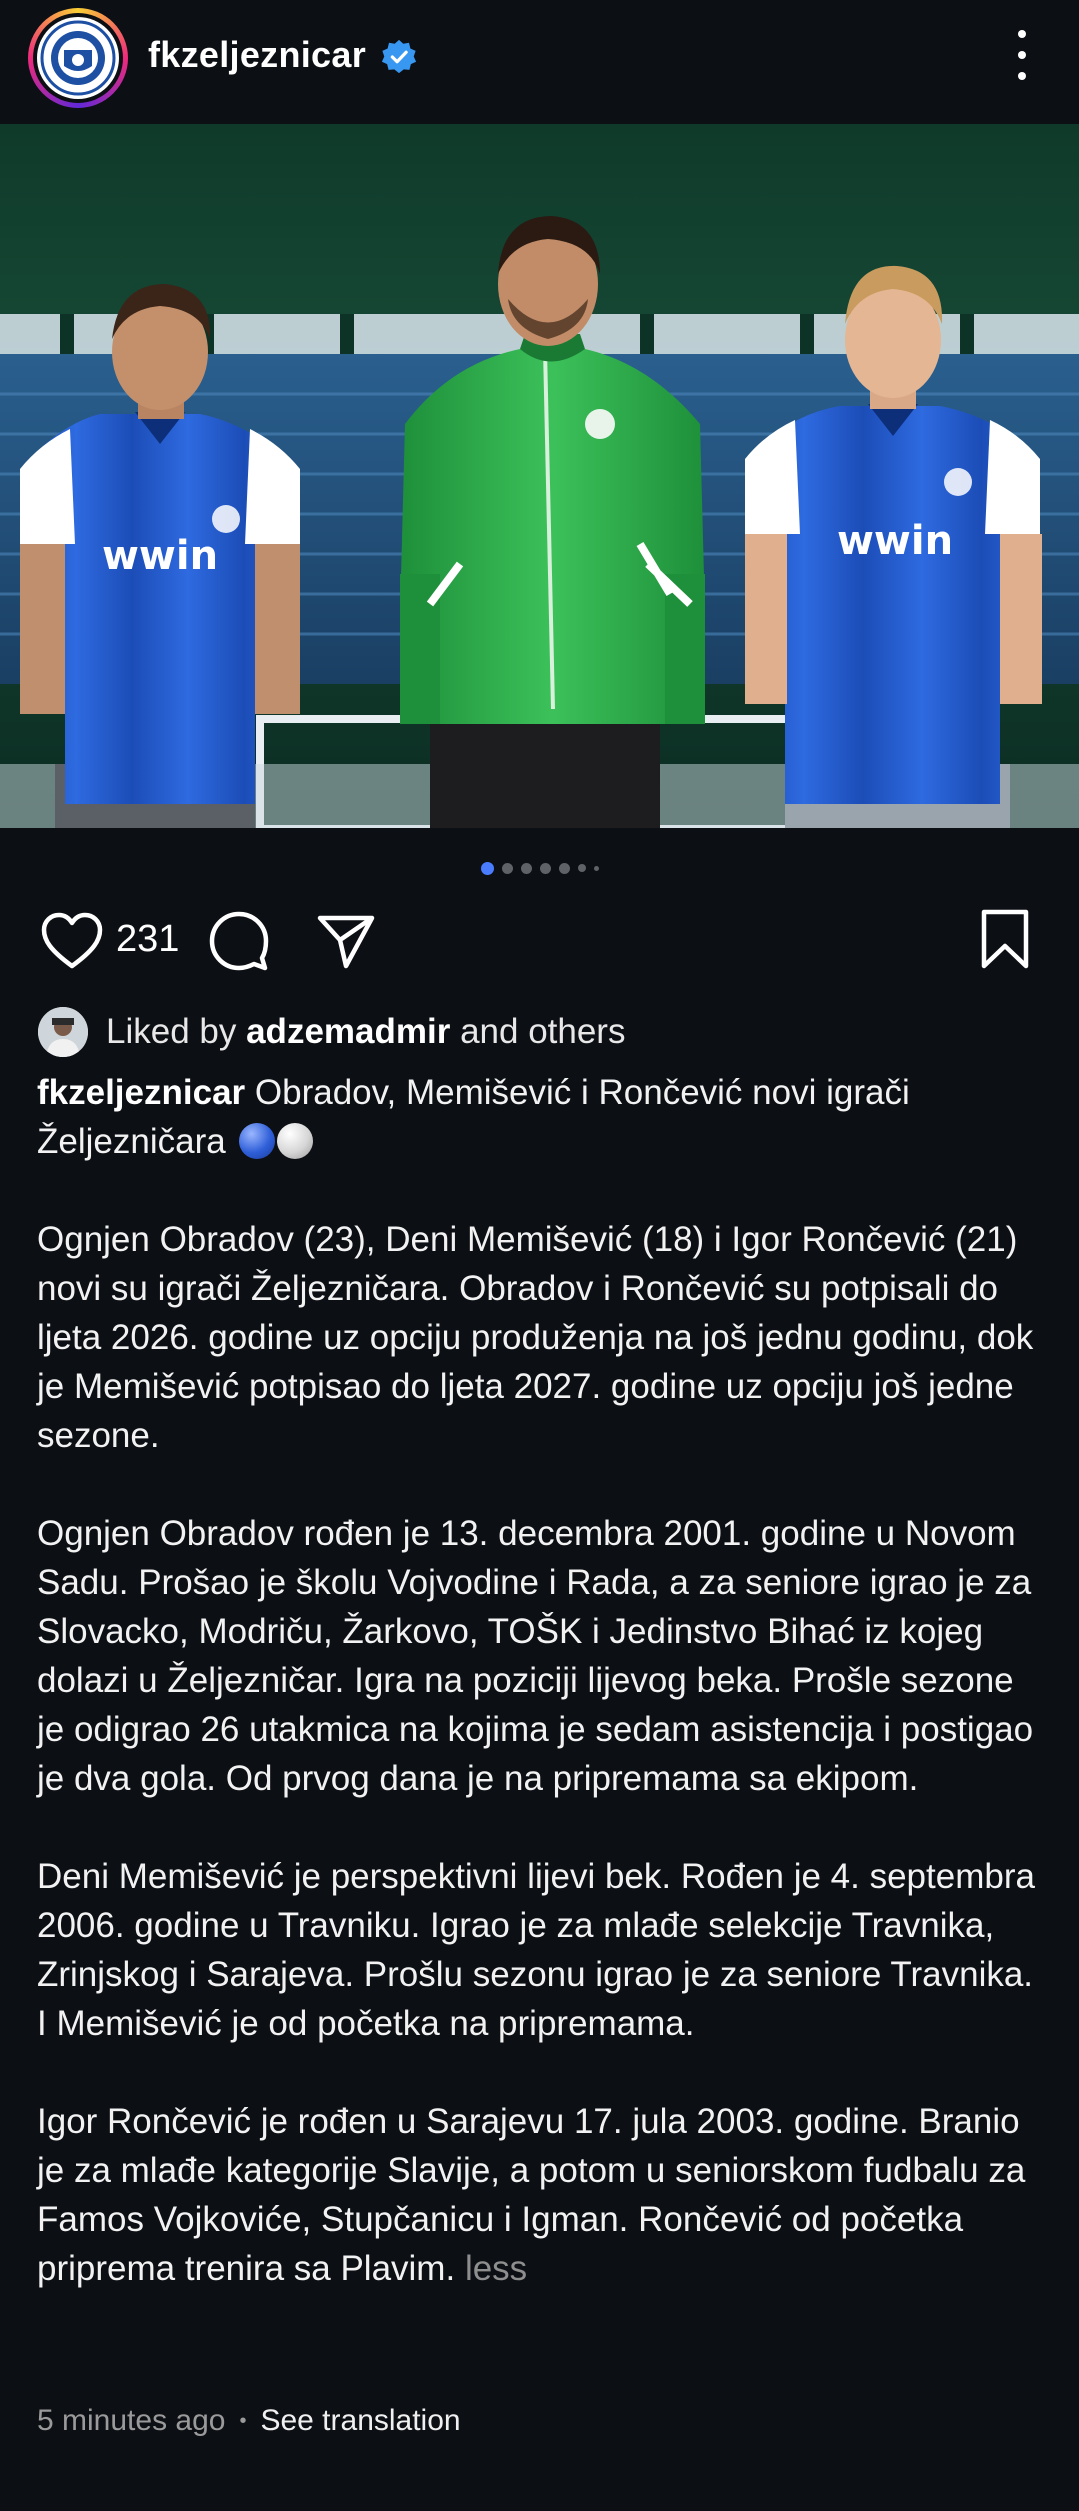 The width and height of the screenshot is (1079, 2511). Describe the element at coordinates (249, 2421) in the screenshot. I see `post-meta: 5 minutes ago • See translation` at that location.